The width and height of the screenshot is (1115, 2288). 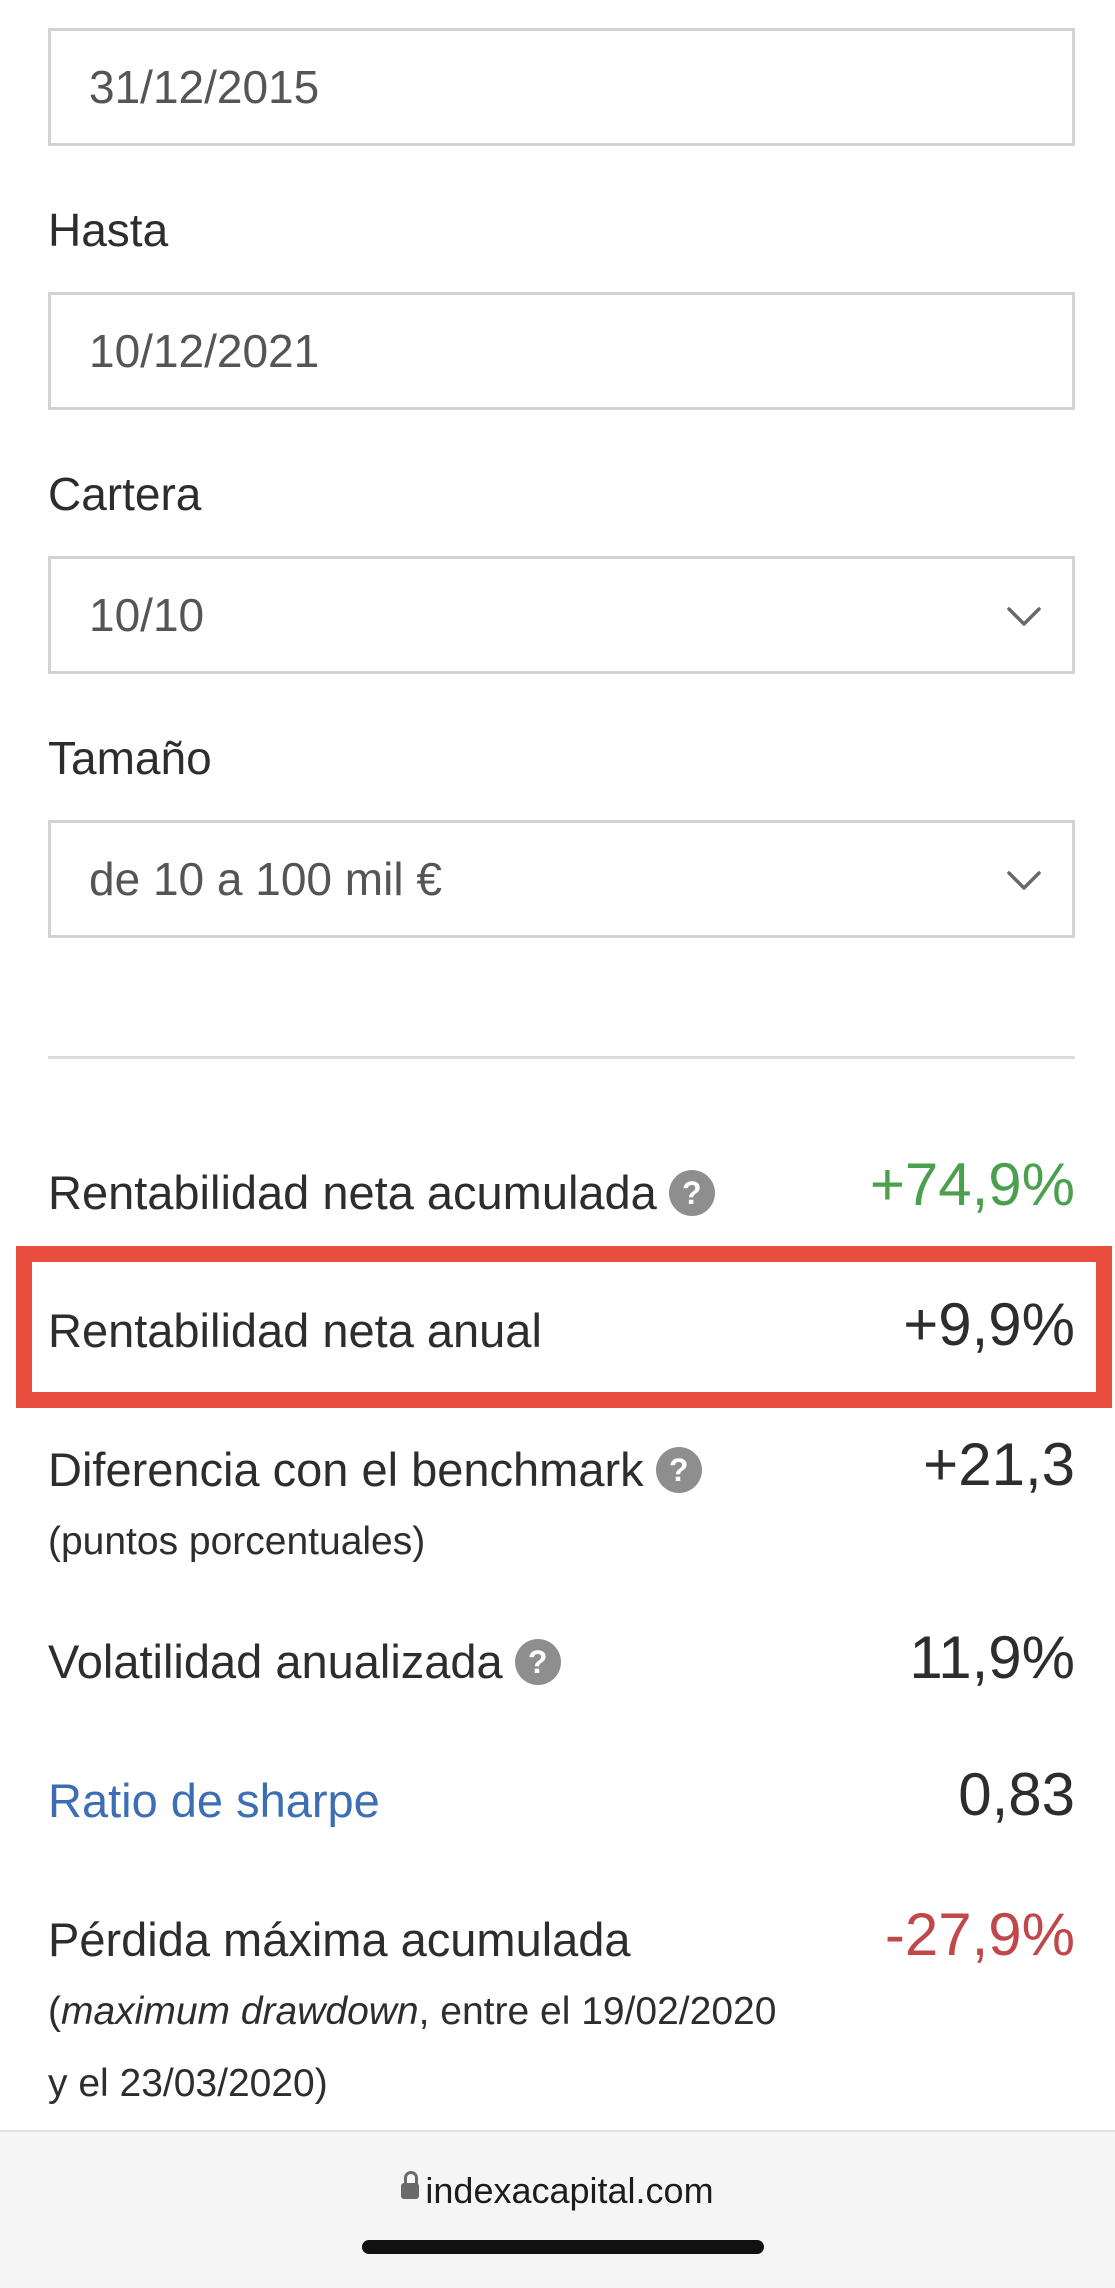 I want to click on tamano-select: de 10 a 100 mil €, so click(x=561, y=879).